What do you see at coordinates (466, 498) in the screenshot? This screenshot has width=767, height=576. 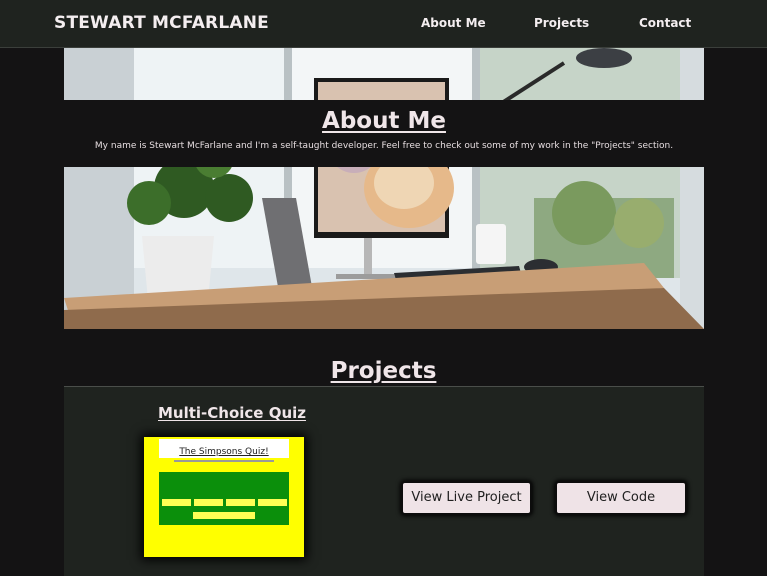 I see `view-live-project-button: View Live Project` at bounding box center [466, 498].